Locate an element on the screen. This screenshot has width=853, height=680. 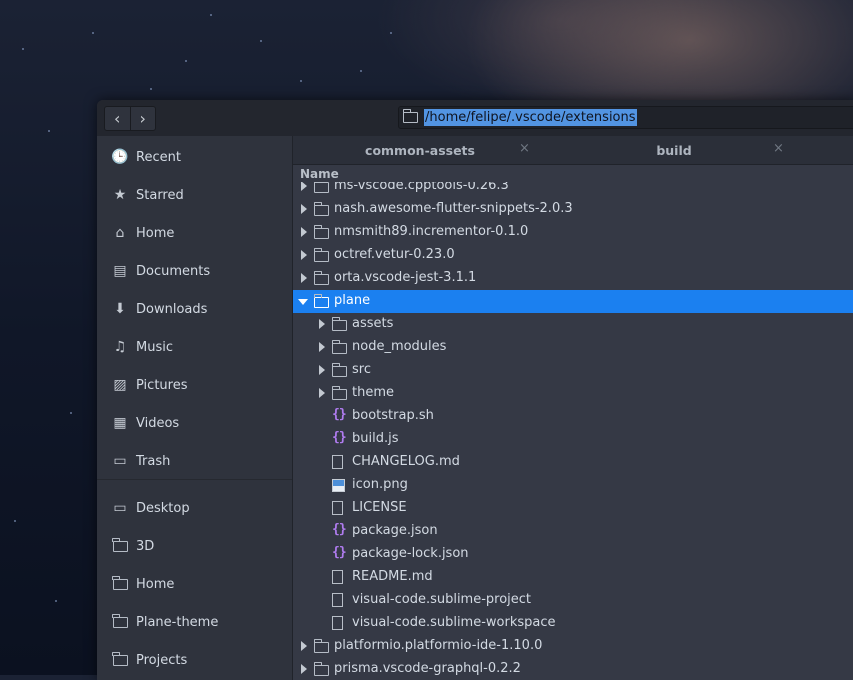
folder-row: nash.awesome-flutter-snippets-2.0.3 is located at coordinates (573, 209).